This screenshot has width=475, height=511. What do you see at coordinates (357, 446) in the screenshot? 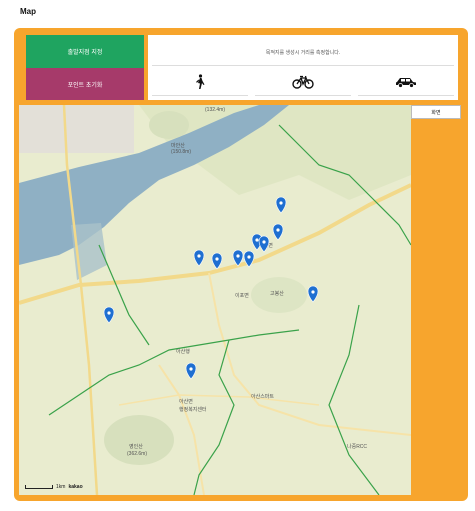
I see `place-label: 나중RCC` at bounding box center [357, 446].